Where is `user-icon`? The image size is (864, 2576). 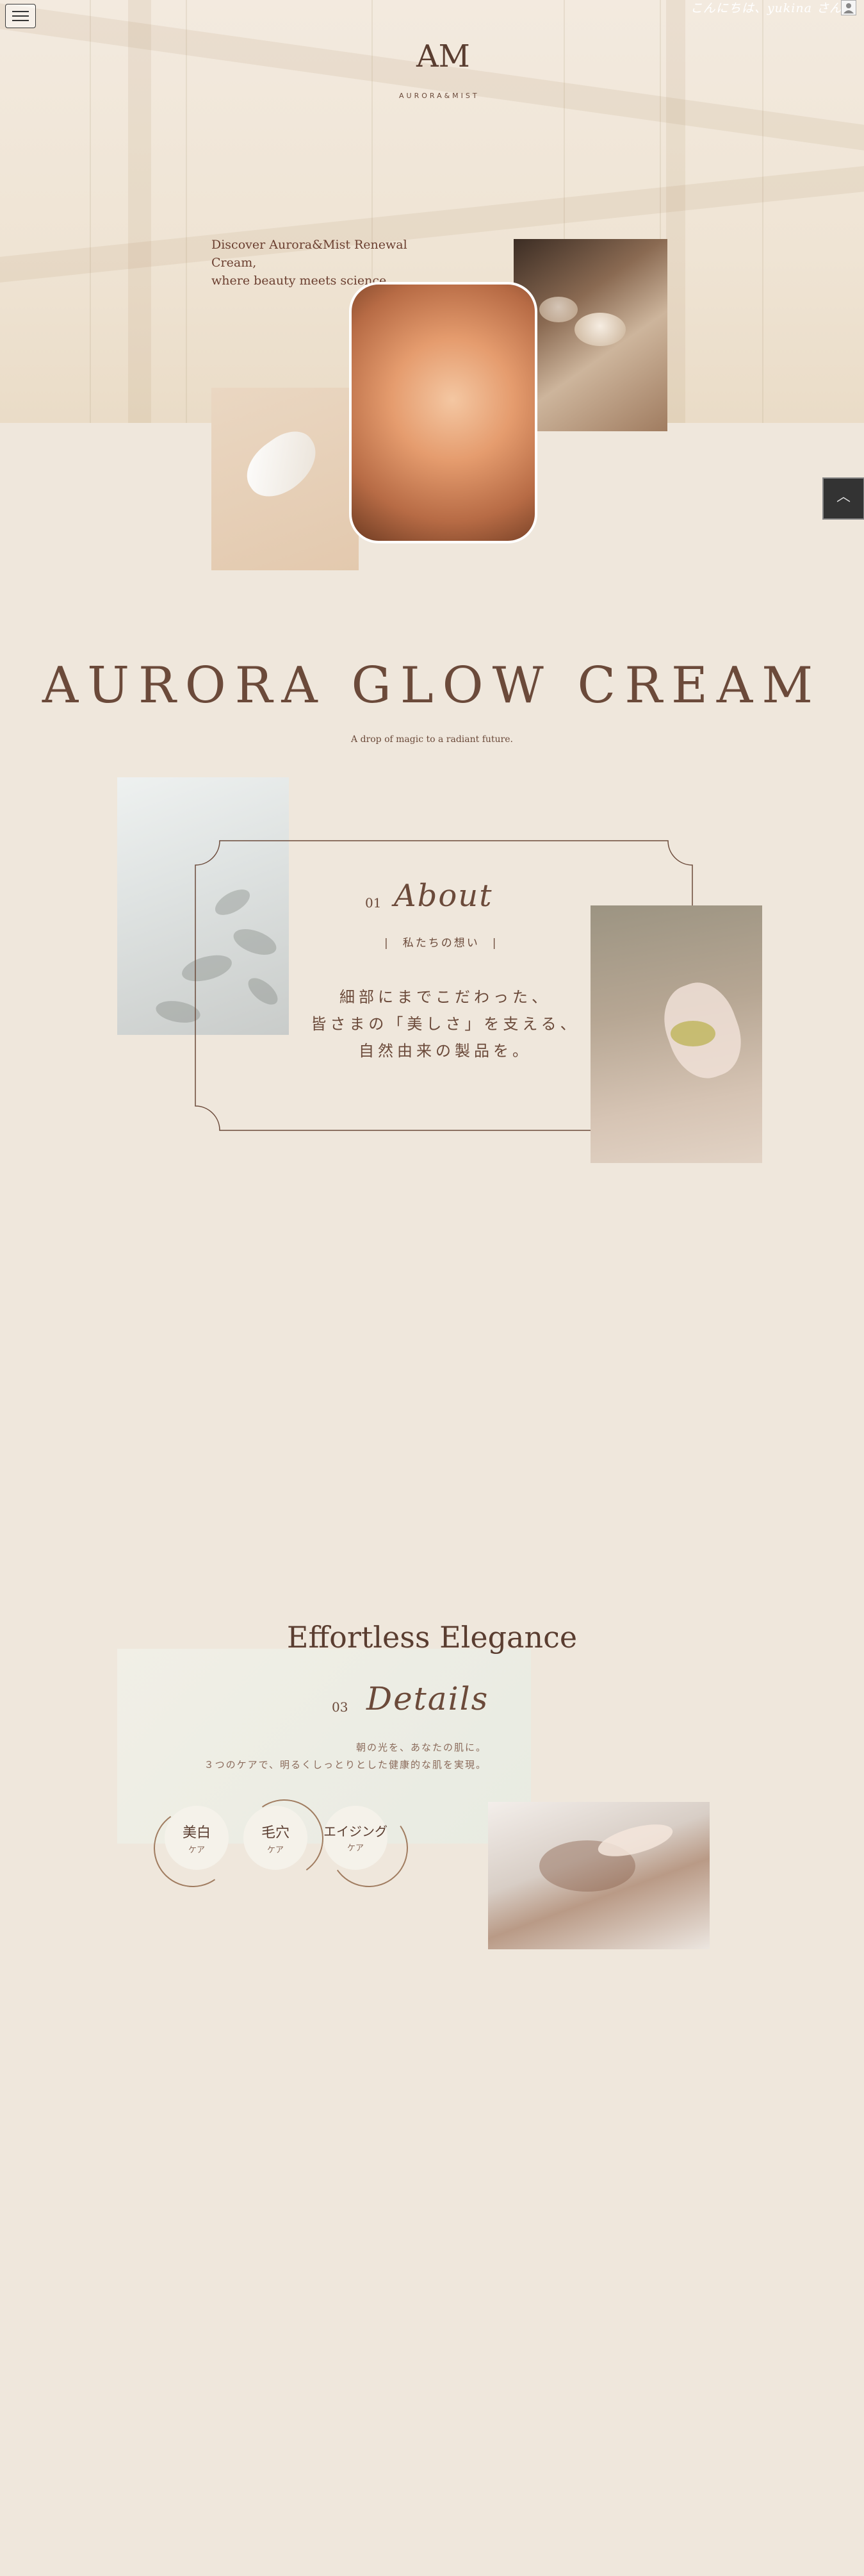
user-icon is located at coordinates (848, 7).